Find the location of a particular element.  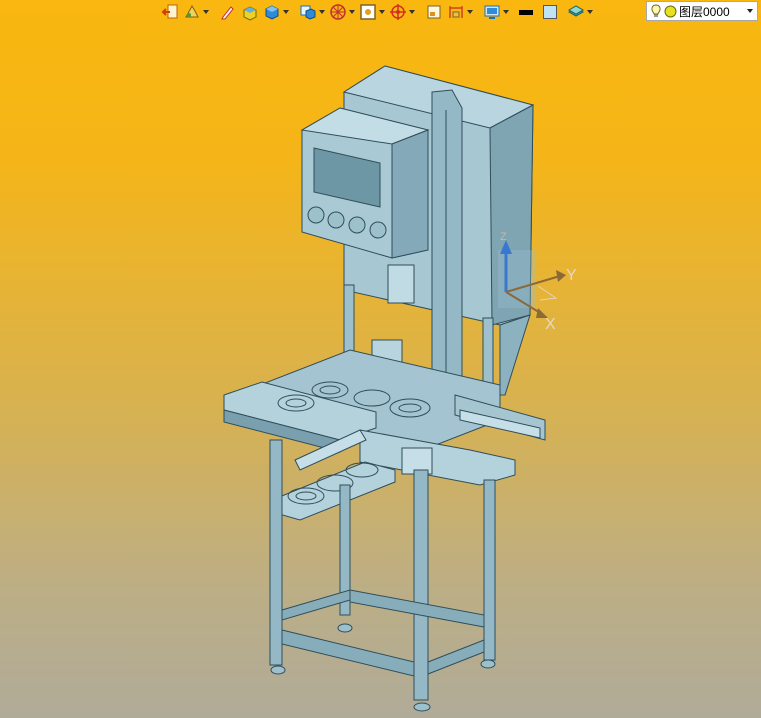

wheel-button is located at coordinates (342, 12).